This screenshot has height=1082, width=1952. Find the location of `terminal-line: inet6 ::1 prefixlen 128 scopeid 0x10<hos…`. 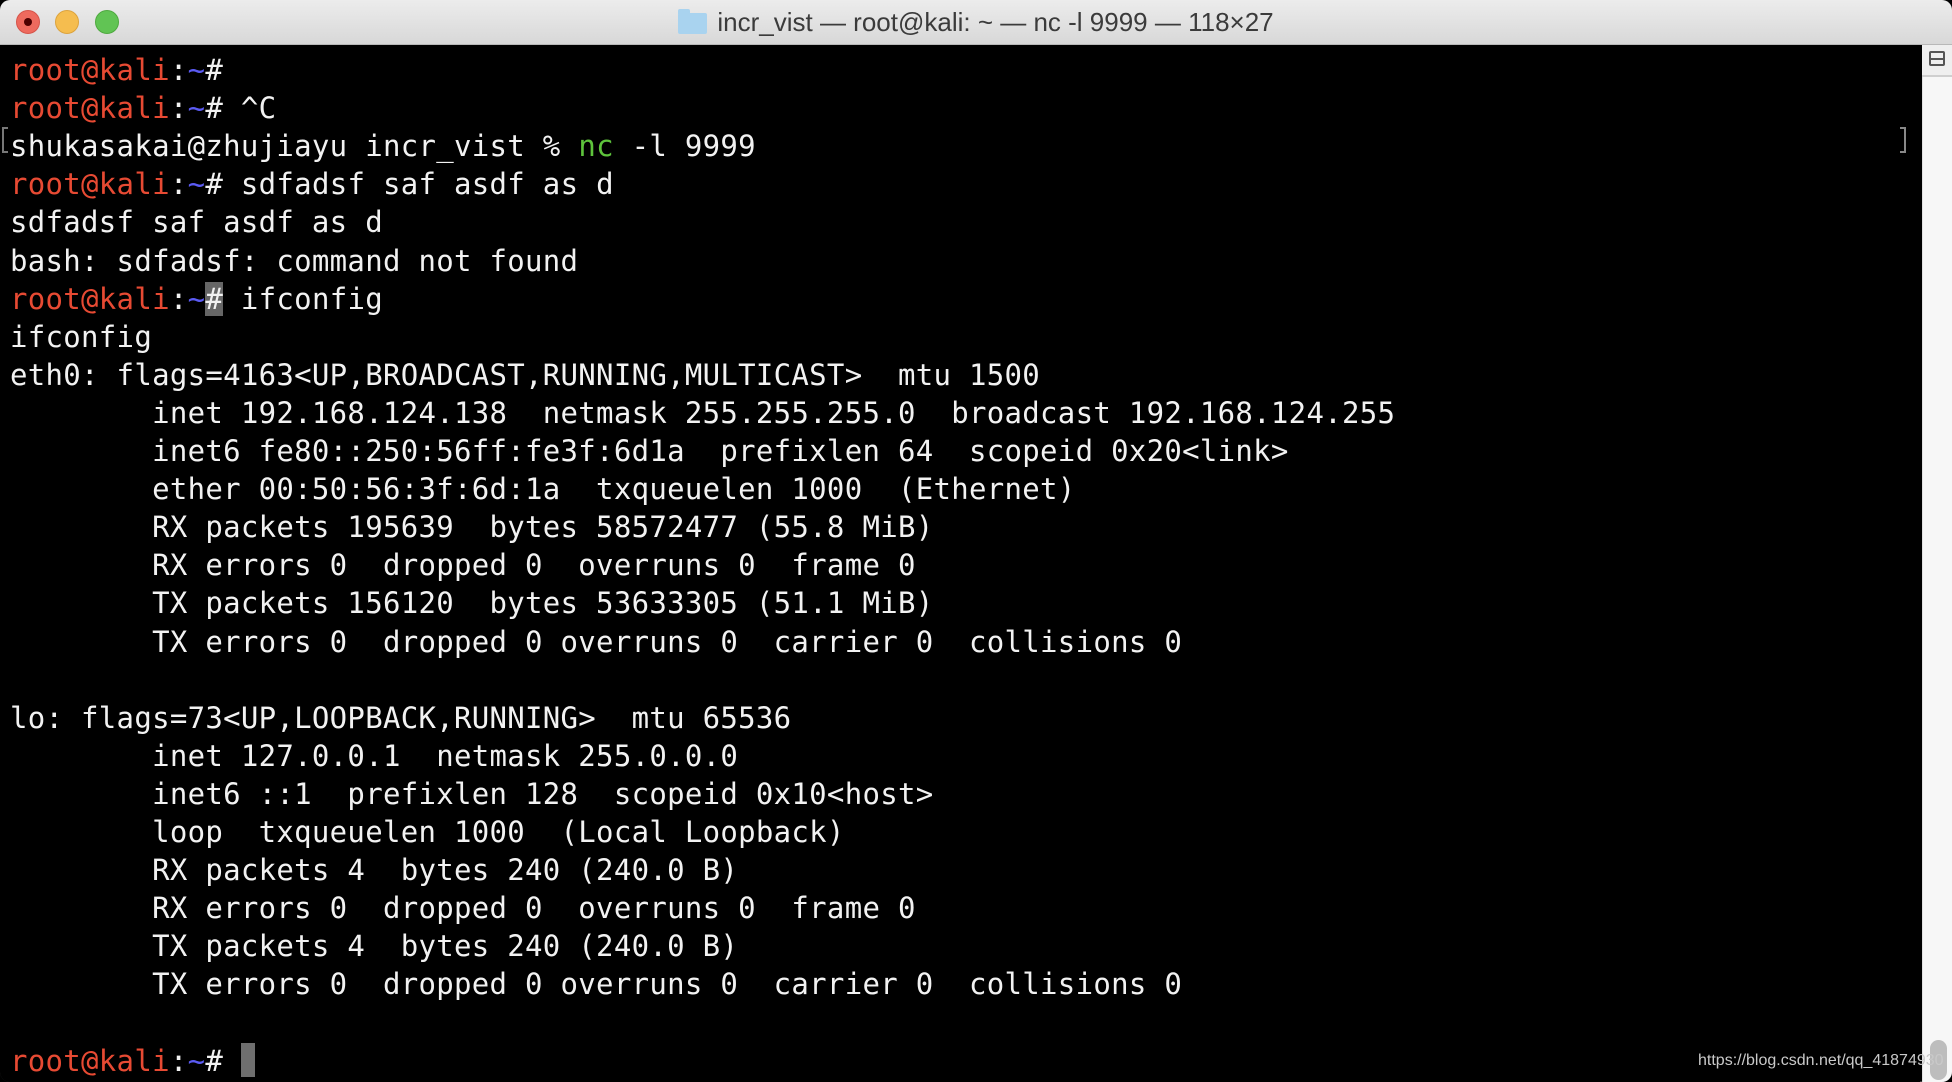

terminal-line: inet6 ::1 prefixlen 128 scopeid 0x10<hos… is located at coordinates (472, 793).